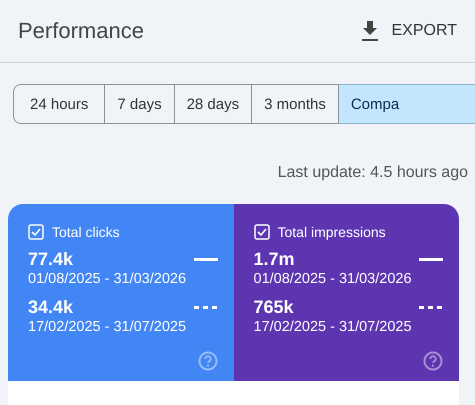  Describe the element at coordinates (59, 104) in the screenshot. I see `range-tab: 24 hours` at that location.